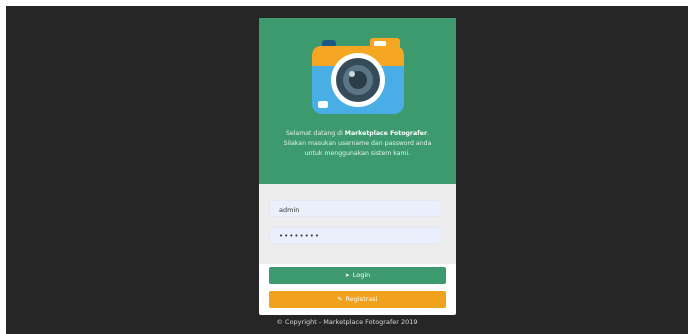  I want to click on register-button: ✎ Registrasi, so click(357, 299).